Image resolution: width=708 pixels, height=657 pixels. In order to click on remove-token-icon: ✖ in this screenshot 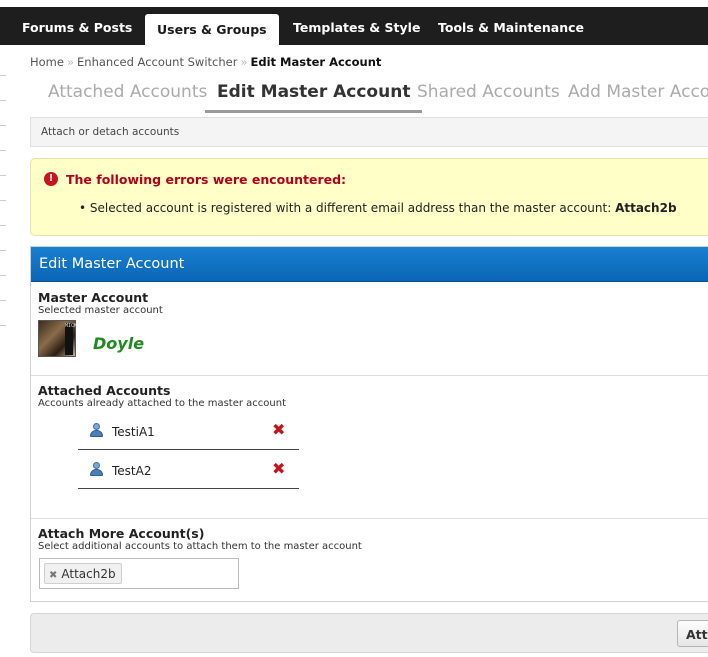, I will do `click(53, 575)`.